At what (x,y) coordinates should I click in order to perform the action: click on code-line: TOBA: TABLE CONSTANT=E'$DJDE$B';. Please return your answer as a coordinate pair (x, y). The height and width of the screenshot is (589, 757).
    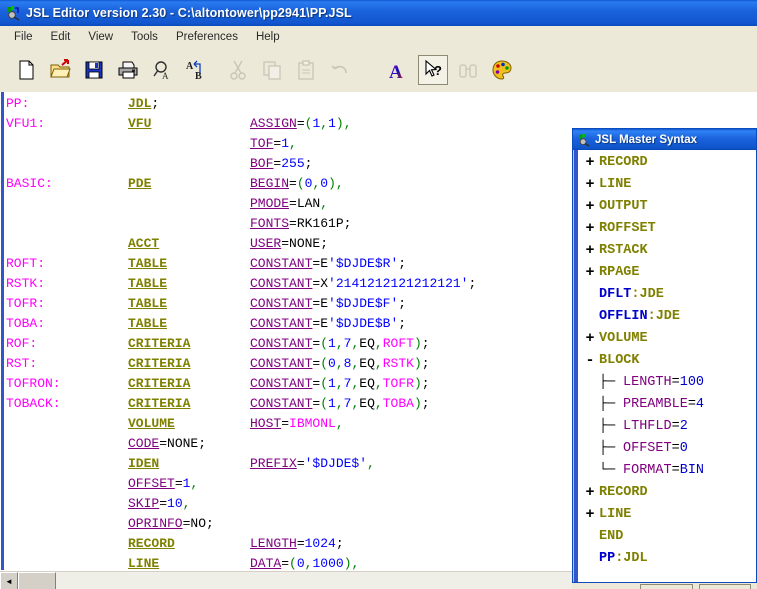
    Looking at the image, I should click on (241, 324).